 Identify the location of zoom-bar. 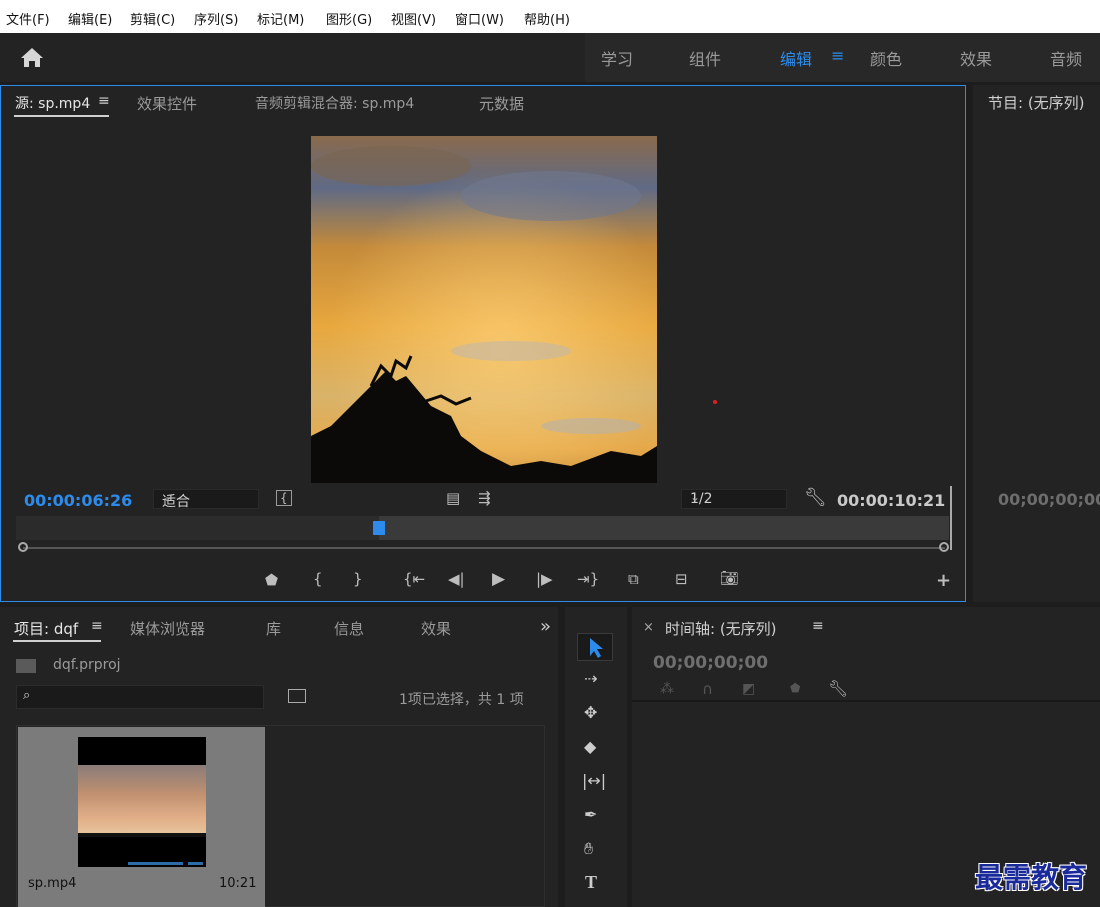
(484, 548).